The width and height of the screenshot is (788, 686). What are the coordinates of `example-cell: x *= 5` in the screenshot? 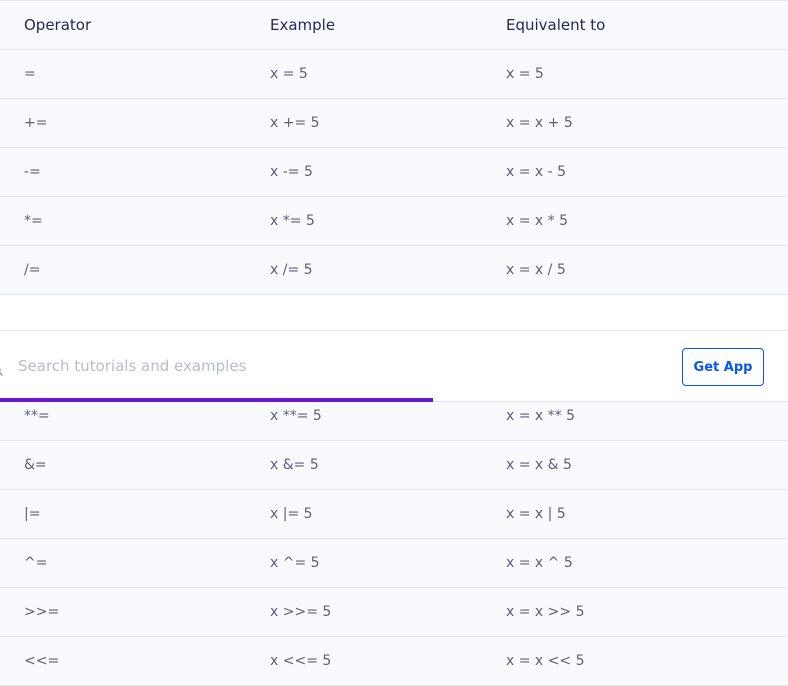 It's located at (364, 221).